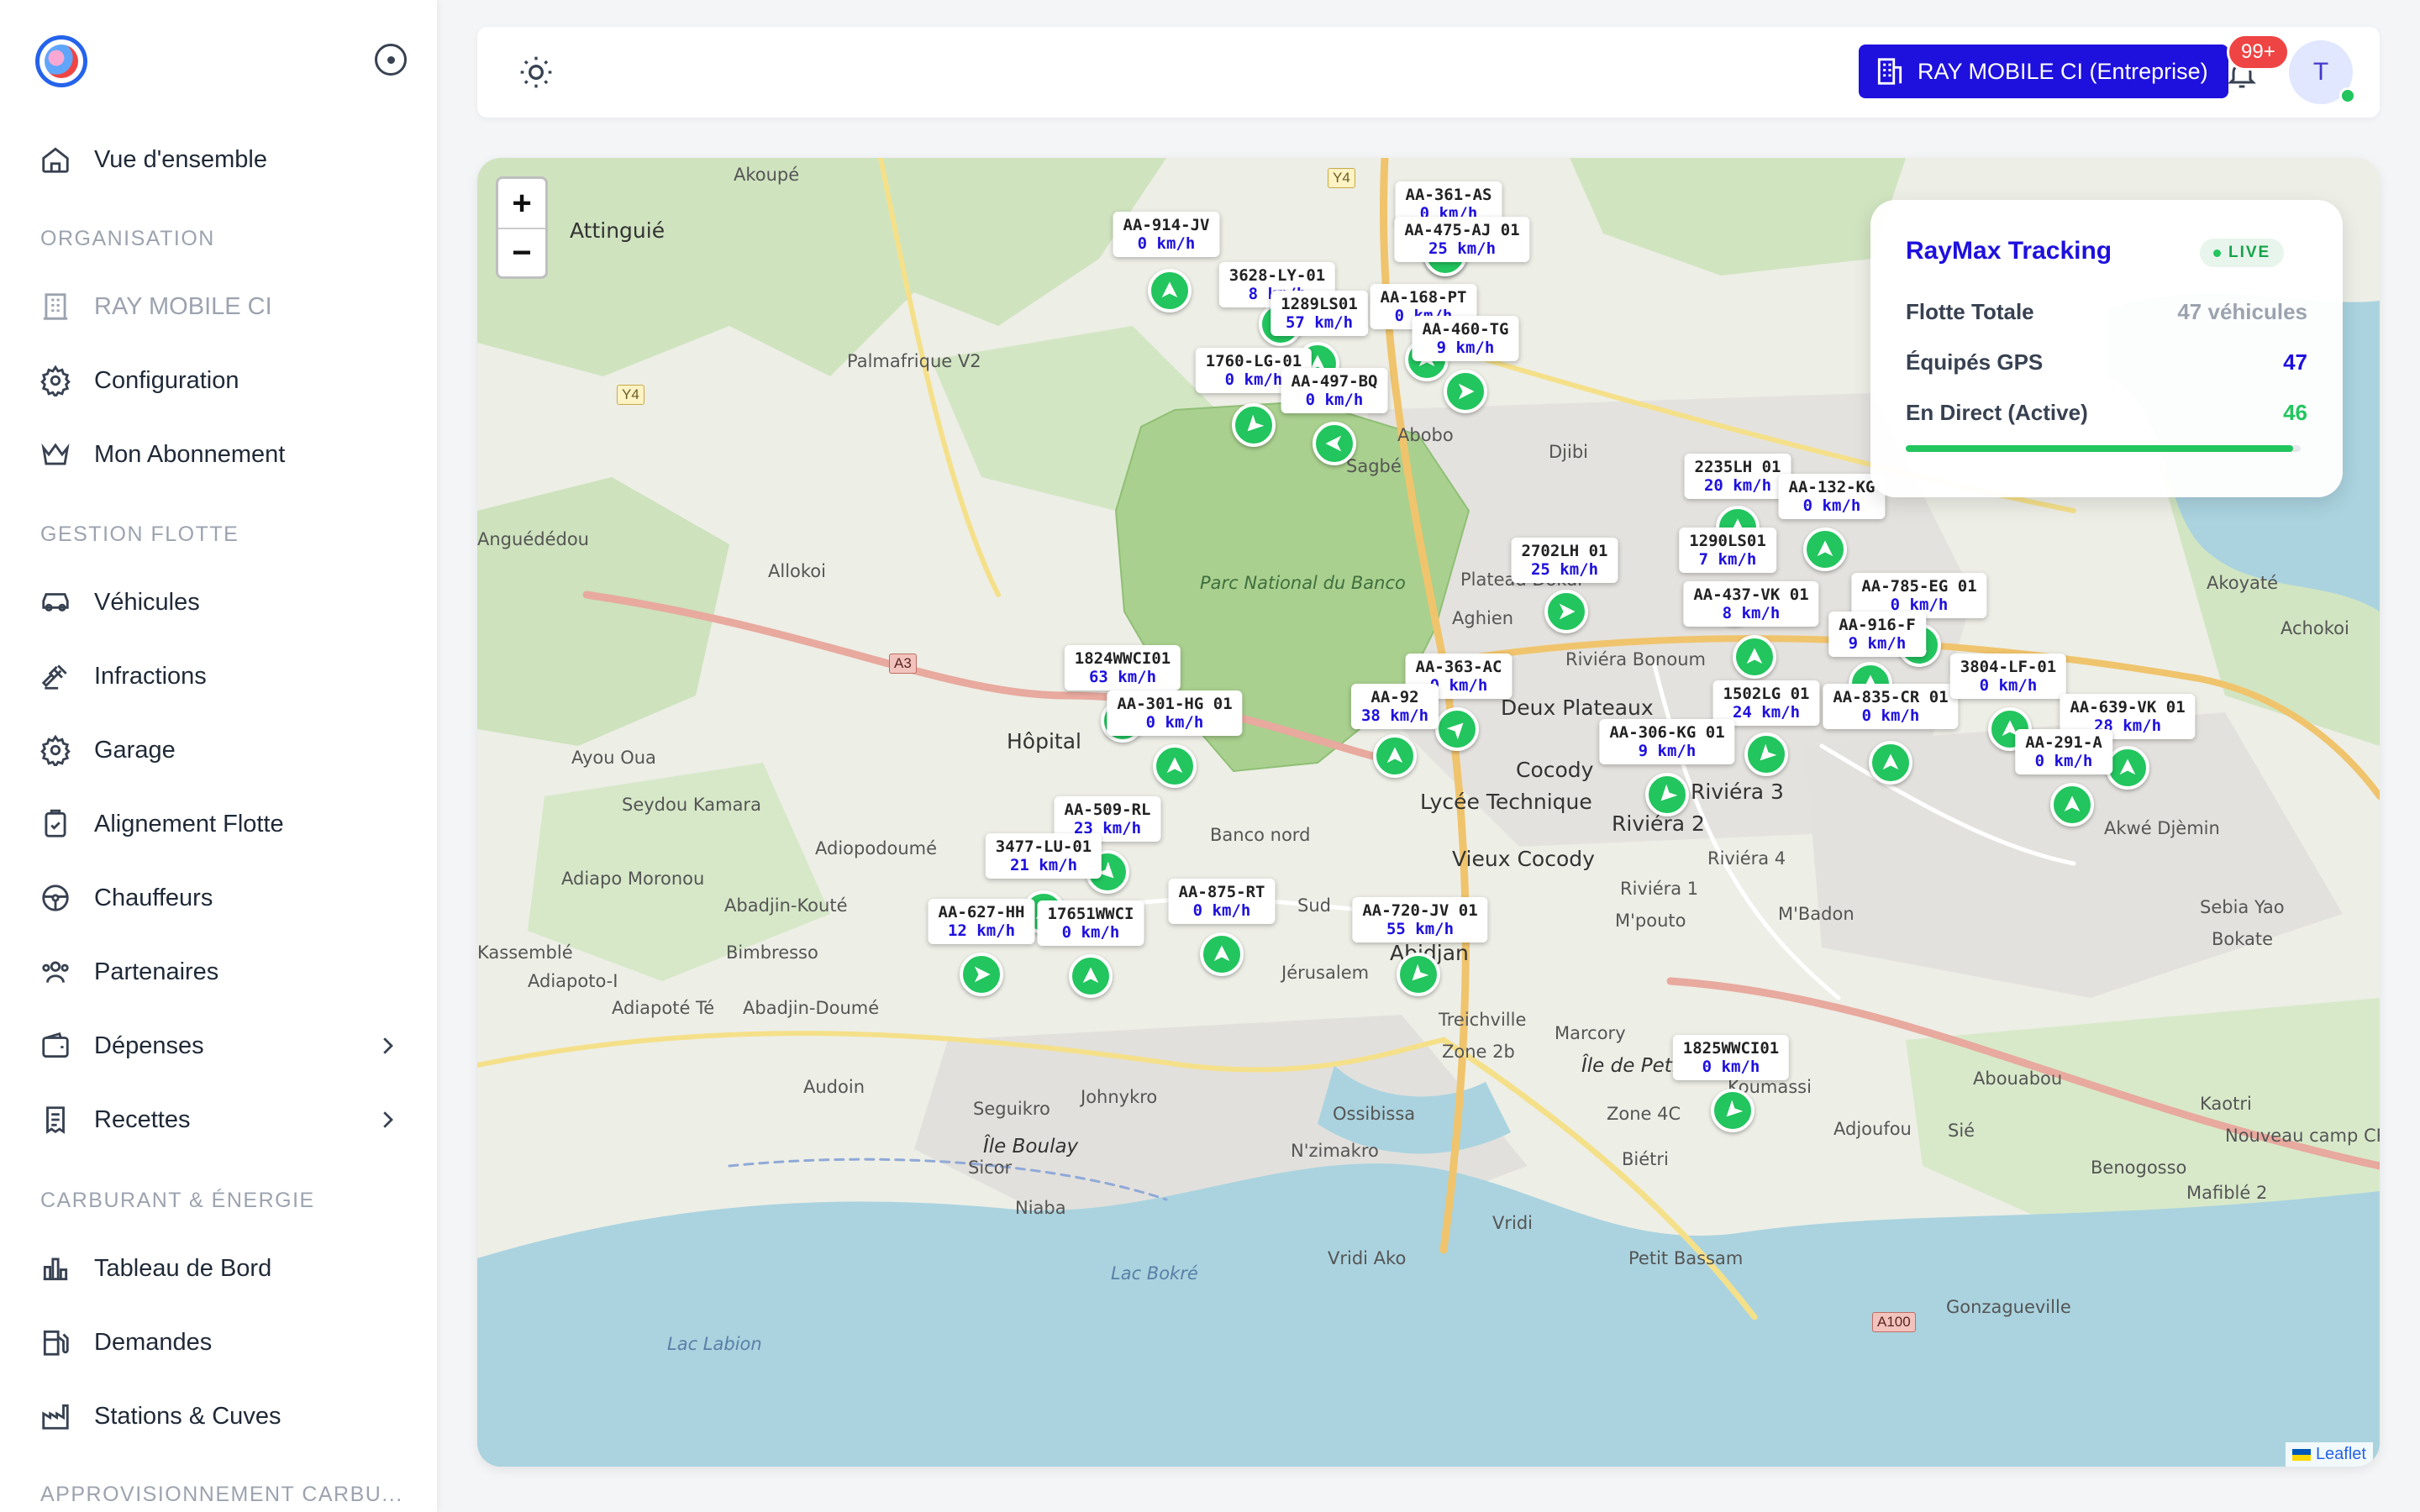 The image size is (2420, 1512). Describe the element at coordinates (522, 252) in the screenshot. I see `zoom-out-button: −` at that location.